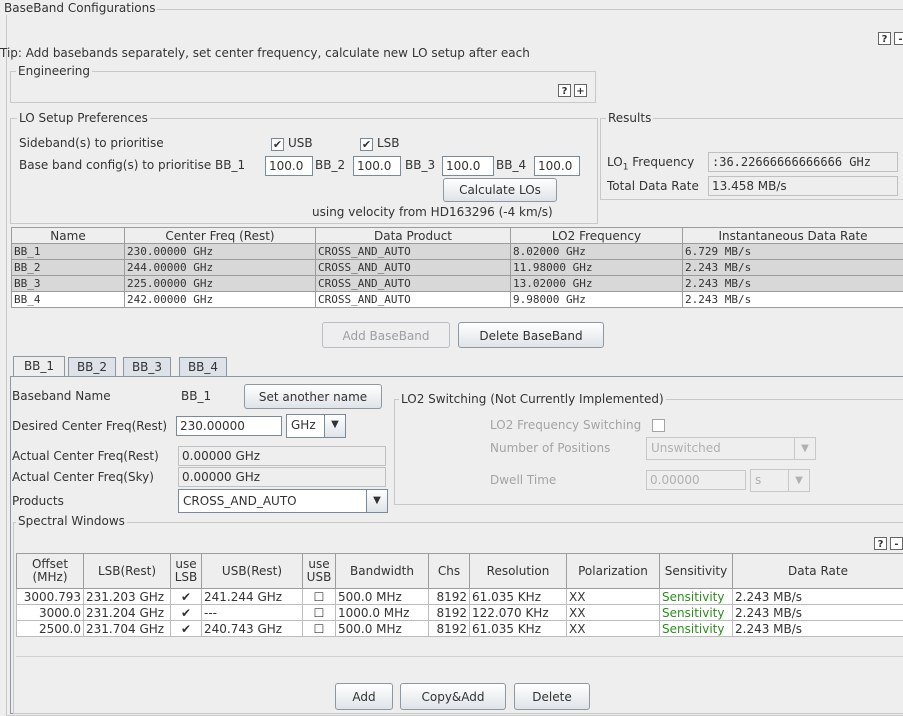  What do you see at coordinates (518, 613) in the screenshot?
I see `resolution-cell: 122.070 KHz` at bounding box center [518, 613].